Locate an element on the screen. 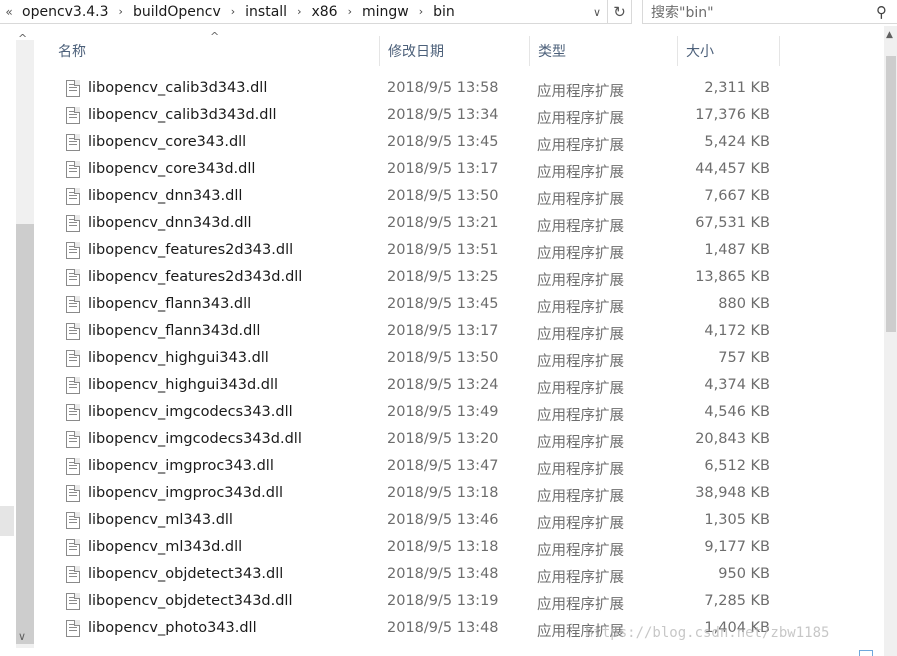 This screenshot has width=897, height=656. file-name: libopencv_highgui343d.dll is located at coordinates (183, 385).